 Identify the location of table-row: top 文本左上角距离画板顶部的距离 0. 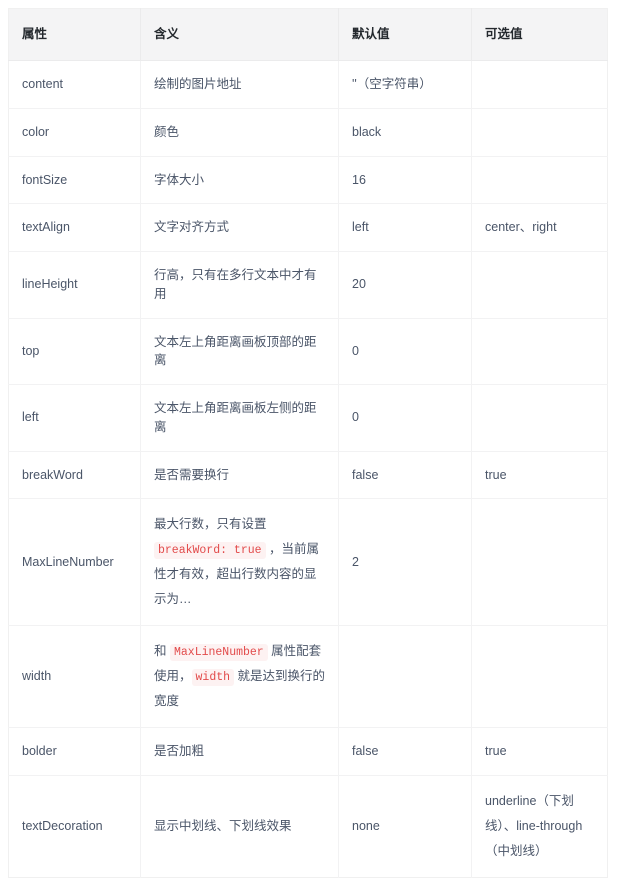
(308, 351).